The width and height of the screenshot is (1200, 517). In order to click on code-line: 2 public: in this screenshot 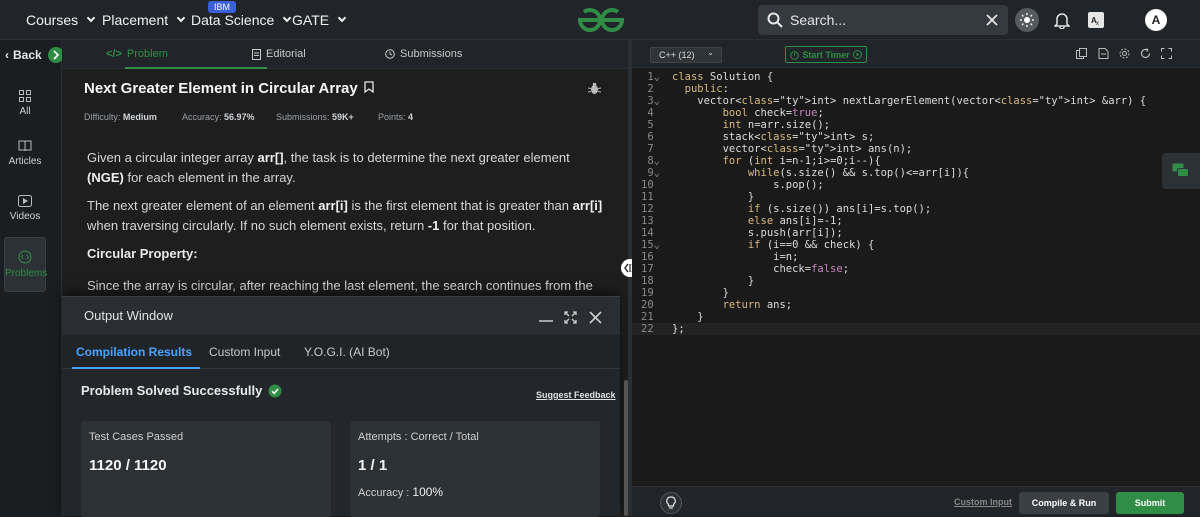, I will do `click(916, 89)`.